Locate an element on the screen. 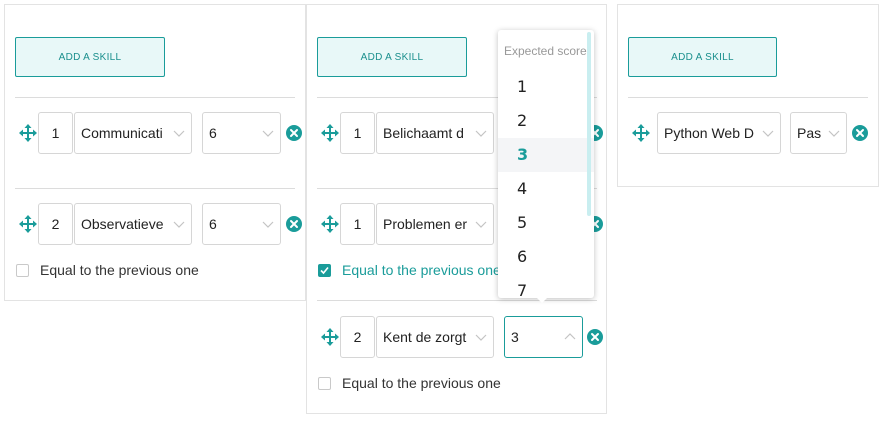  score-select: Pas is located at coordinates (818, 133).